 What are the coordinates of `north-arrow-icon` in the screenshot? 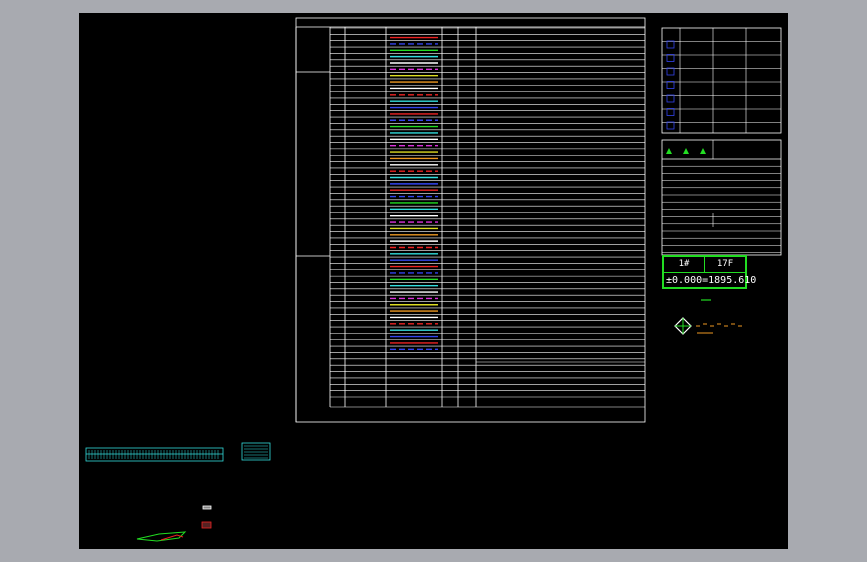 It's located at (683, 326).